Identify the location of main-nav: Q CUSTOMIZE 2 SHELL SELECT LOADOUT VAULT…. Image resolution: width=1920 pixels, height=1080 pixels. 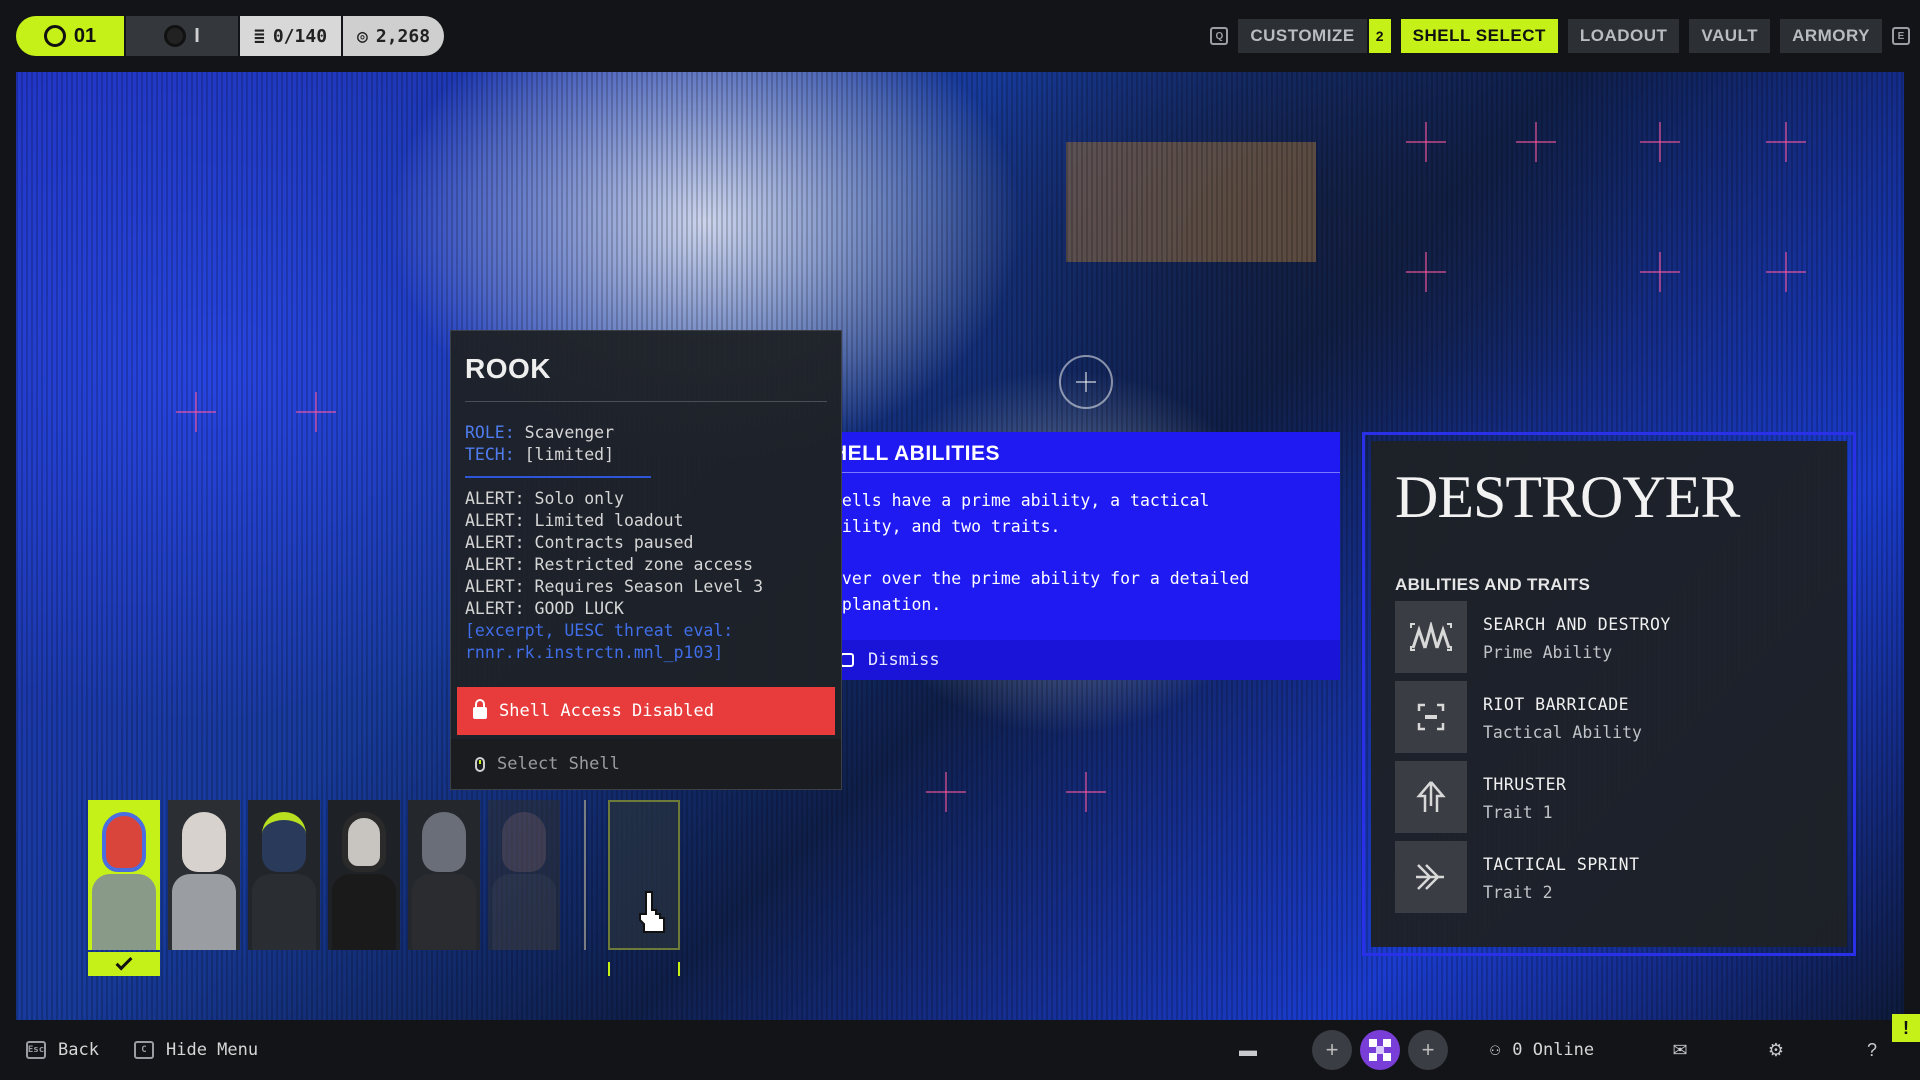
(1560, 36).